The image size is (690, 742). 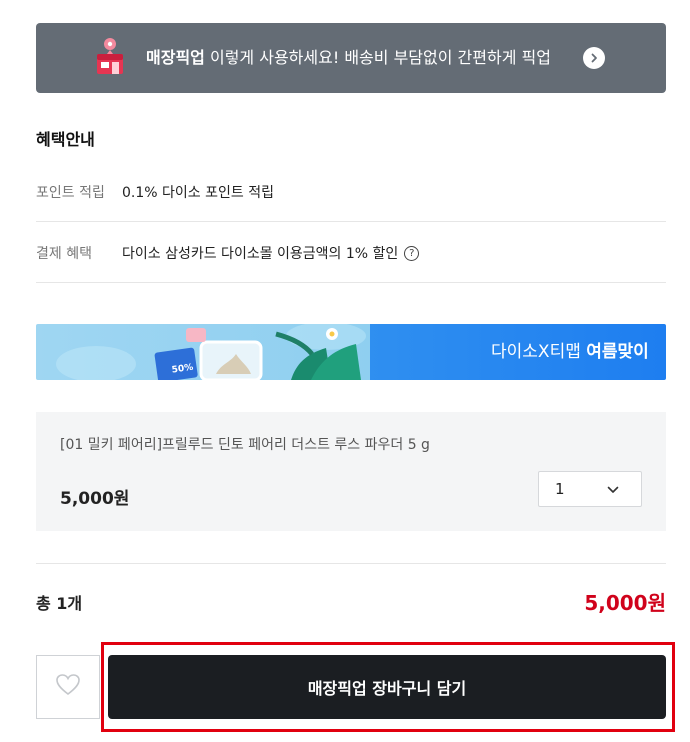 I want to click on benefit-row-payment: 결제 혜택 다이소 삼성카드 다이소몰 이용금액의 1% 할인 ?, so click(x=351, y=252).